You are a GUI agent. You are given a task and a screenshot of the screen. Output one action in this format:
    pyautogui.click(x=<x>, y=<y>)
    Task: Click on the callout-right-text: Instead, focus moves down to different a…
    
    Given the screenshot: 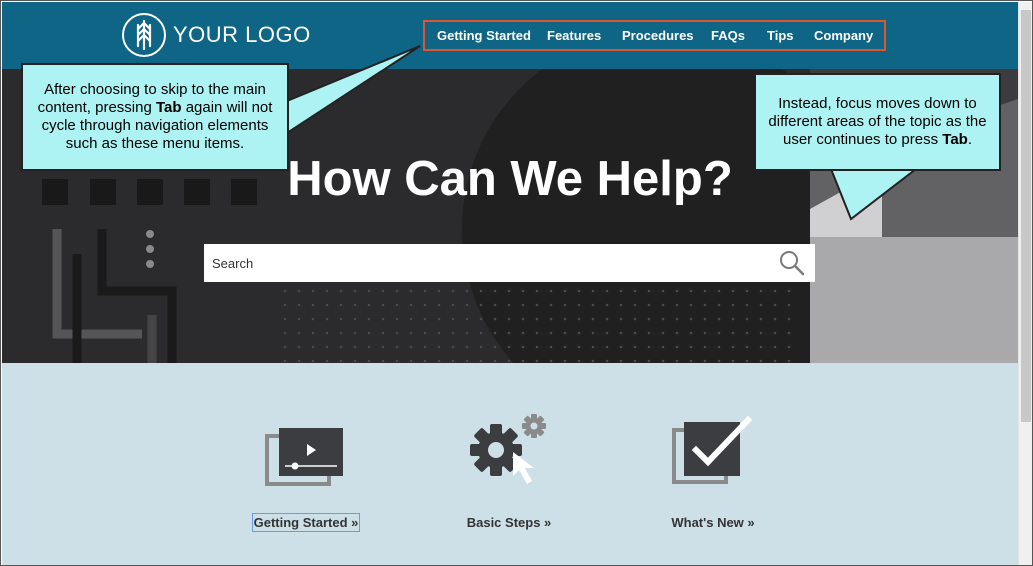 What is the action you would take?
    pyautogui.click(x=877, y=122)
    